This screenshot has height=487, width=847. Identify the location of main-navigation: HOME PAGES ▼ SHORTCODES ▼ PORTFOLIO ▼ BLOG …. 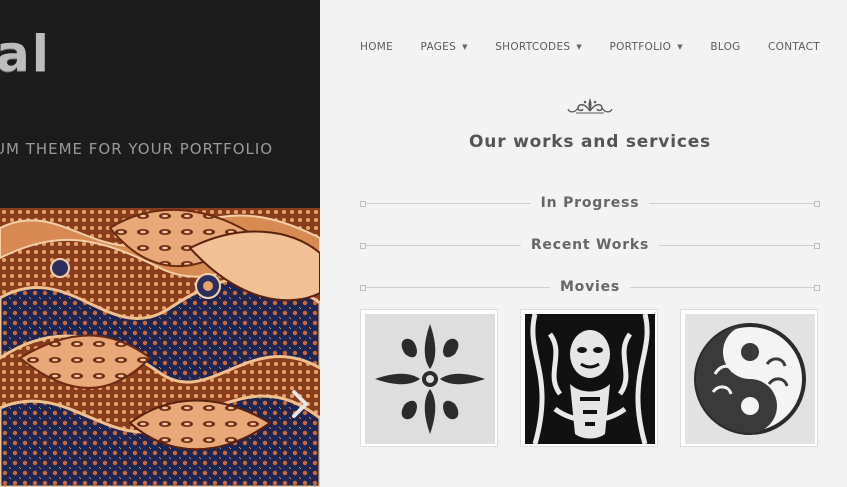
(590, 47).